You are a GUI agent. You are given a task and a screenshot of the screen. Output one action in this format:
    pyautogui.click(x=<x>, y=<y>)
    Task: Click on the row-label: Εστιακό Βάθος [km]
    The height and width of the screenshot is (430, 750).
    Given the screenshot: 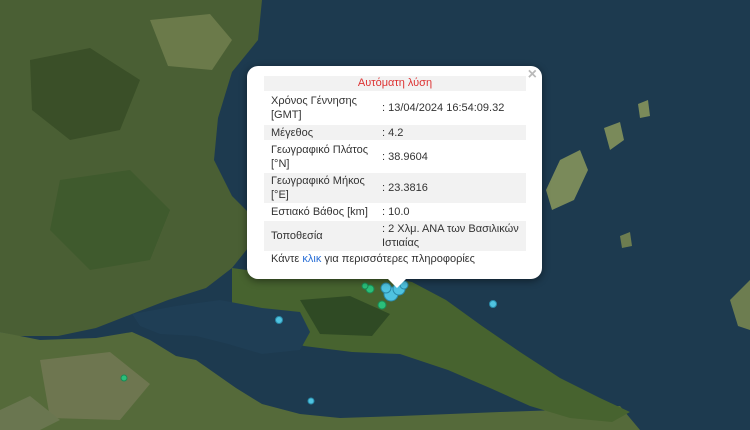 What is the action you would take?
    pyautogui.click(x=319, y=212)
    